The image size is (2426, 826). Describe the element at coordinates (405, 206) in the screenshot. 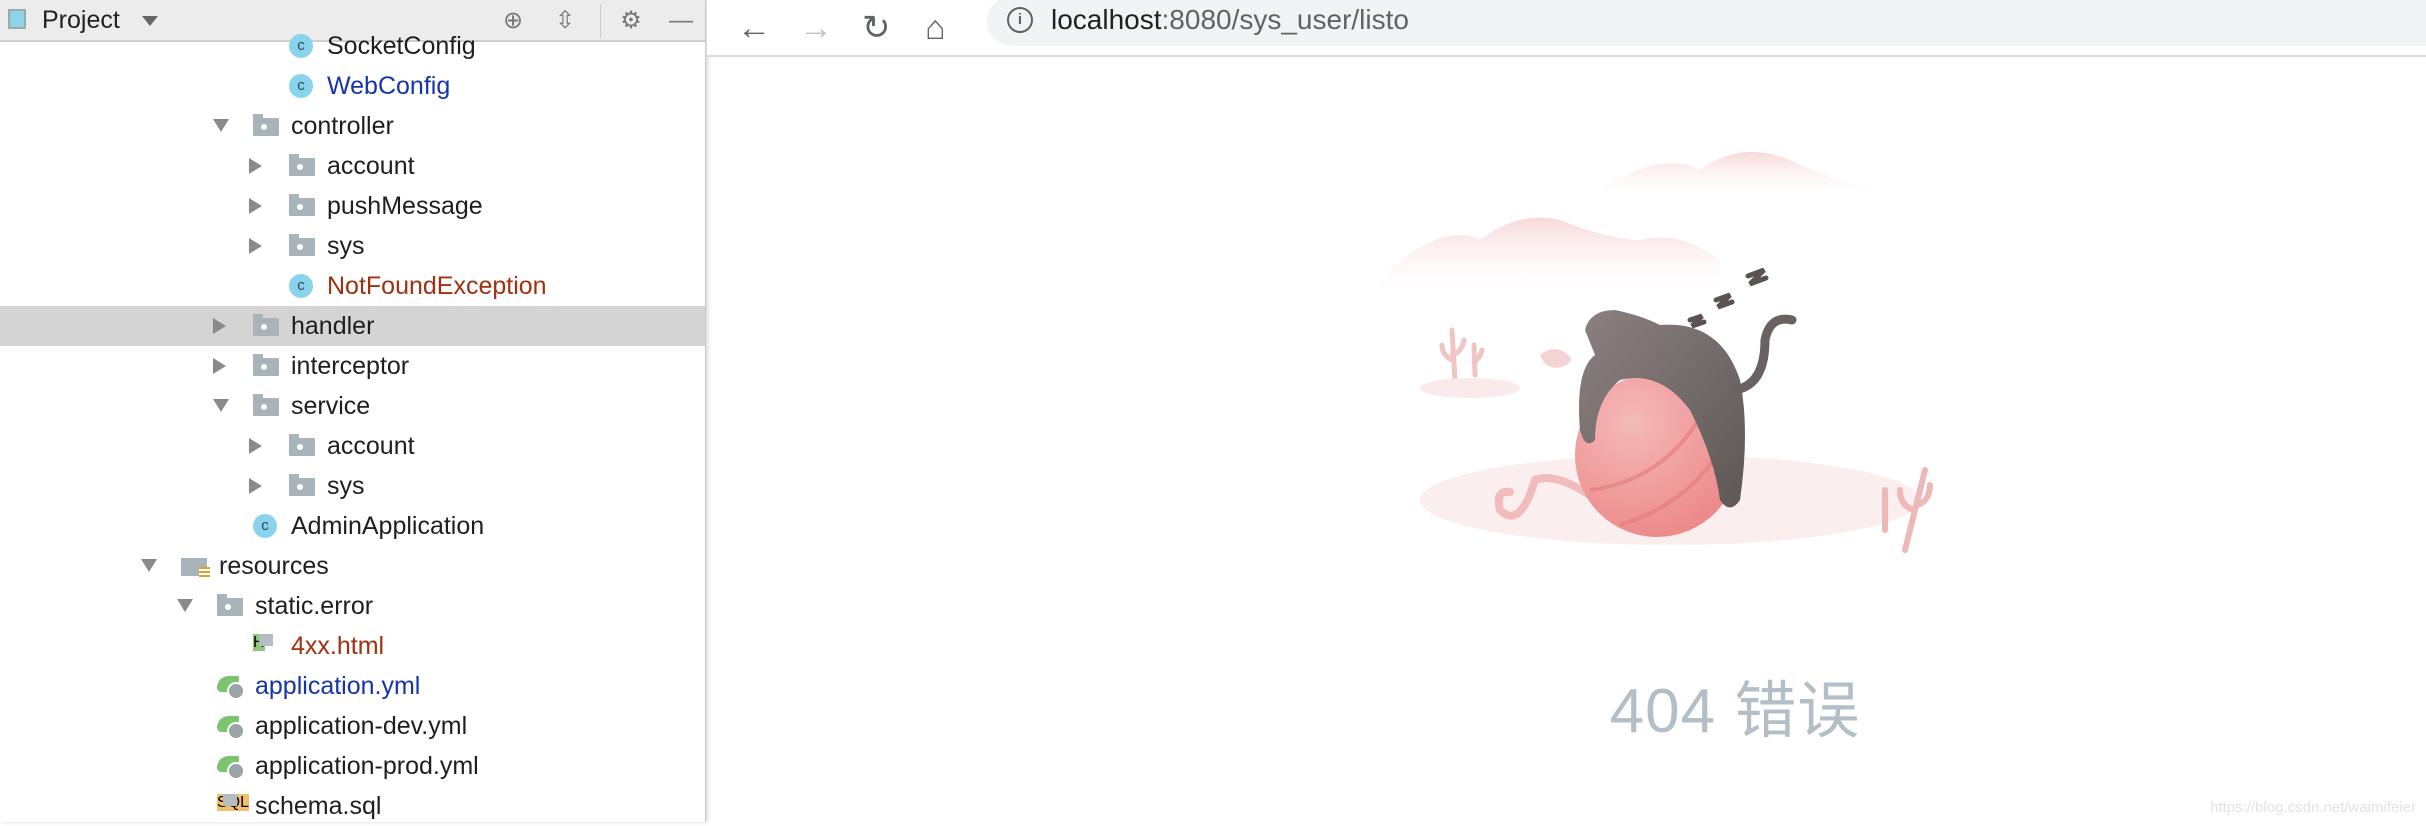

I see `tree-item-label: pushMessage` at that location.